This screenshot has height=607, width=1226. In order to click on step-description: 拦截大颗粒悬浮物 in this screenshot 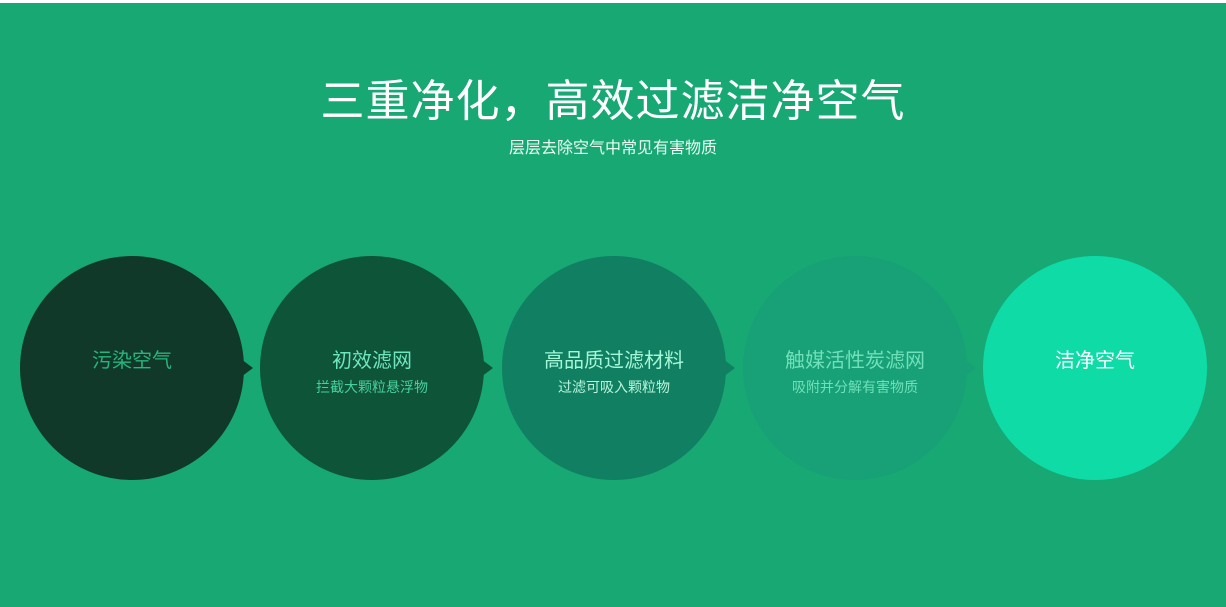, I will do `click(372, 388)`.